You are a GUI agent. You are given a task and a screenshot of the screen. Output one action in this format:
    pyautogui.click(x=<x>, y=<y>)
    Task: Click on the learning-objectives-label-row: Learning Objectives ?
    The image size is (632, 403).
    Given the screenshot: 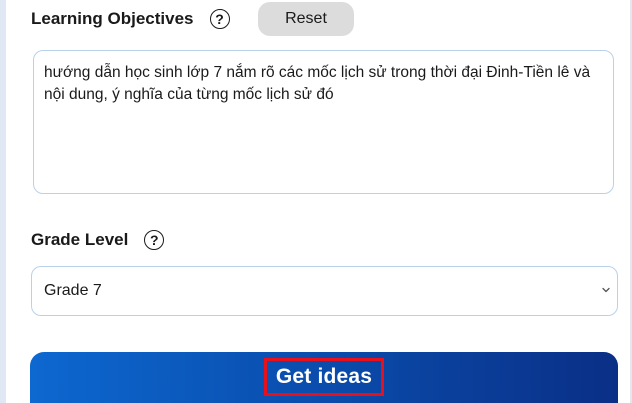 What is the action you would take?
    pyautogui.click(x=130, y=19)
    